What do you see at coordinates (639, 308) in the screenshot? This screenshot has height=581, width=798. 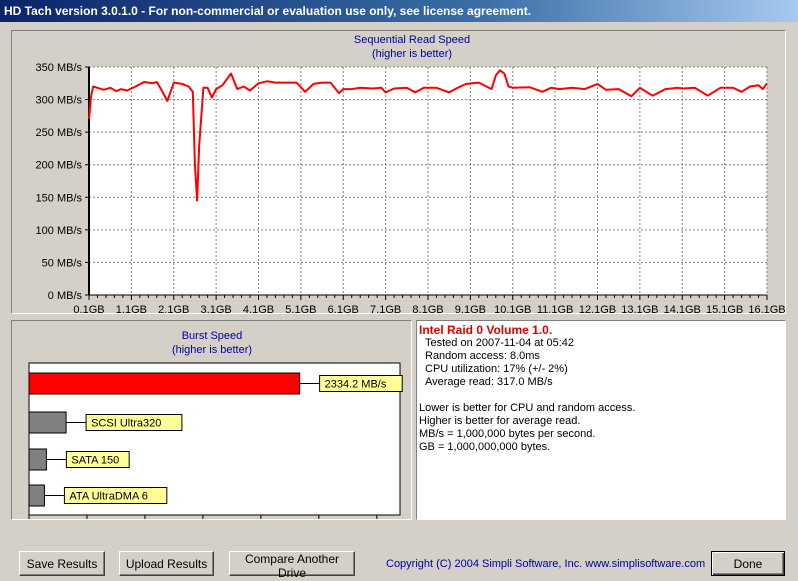 I see `x-tick-label: 13,1GB` at bounding box center [639, 308].